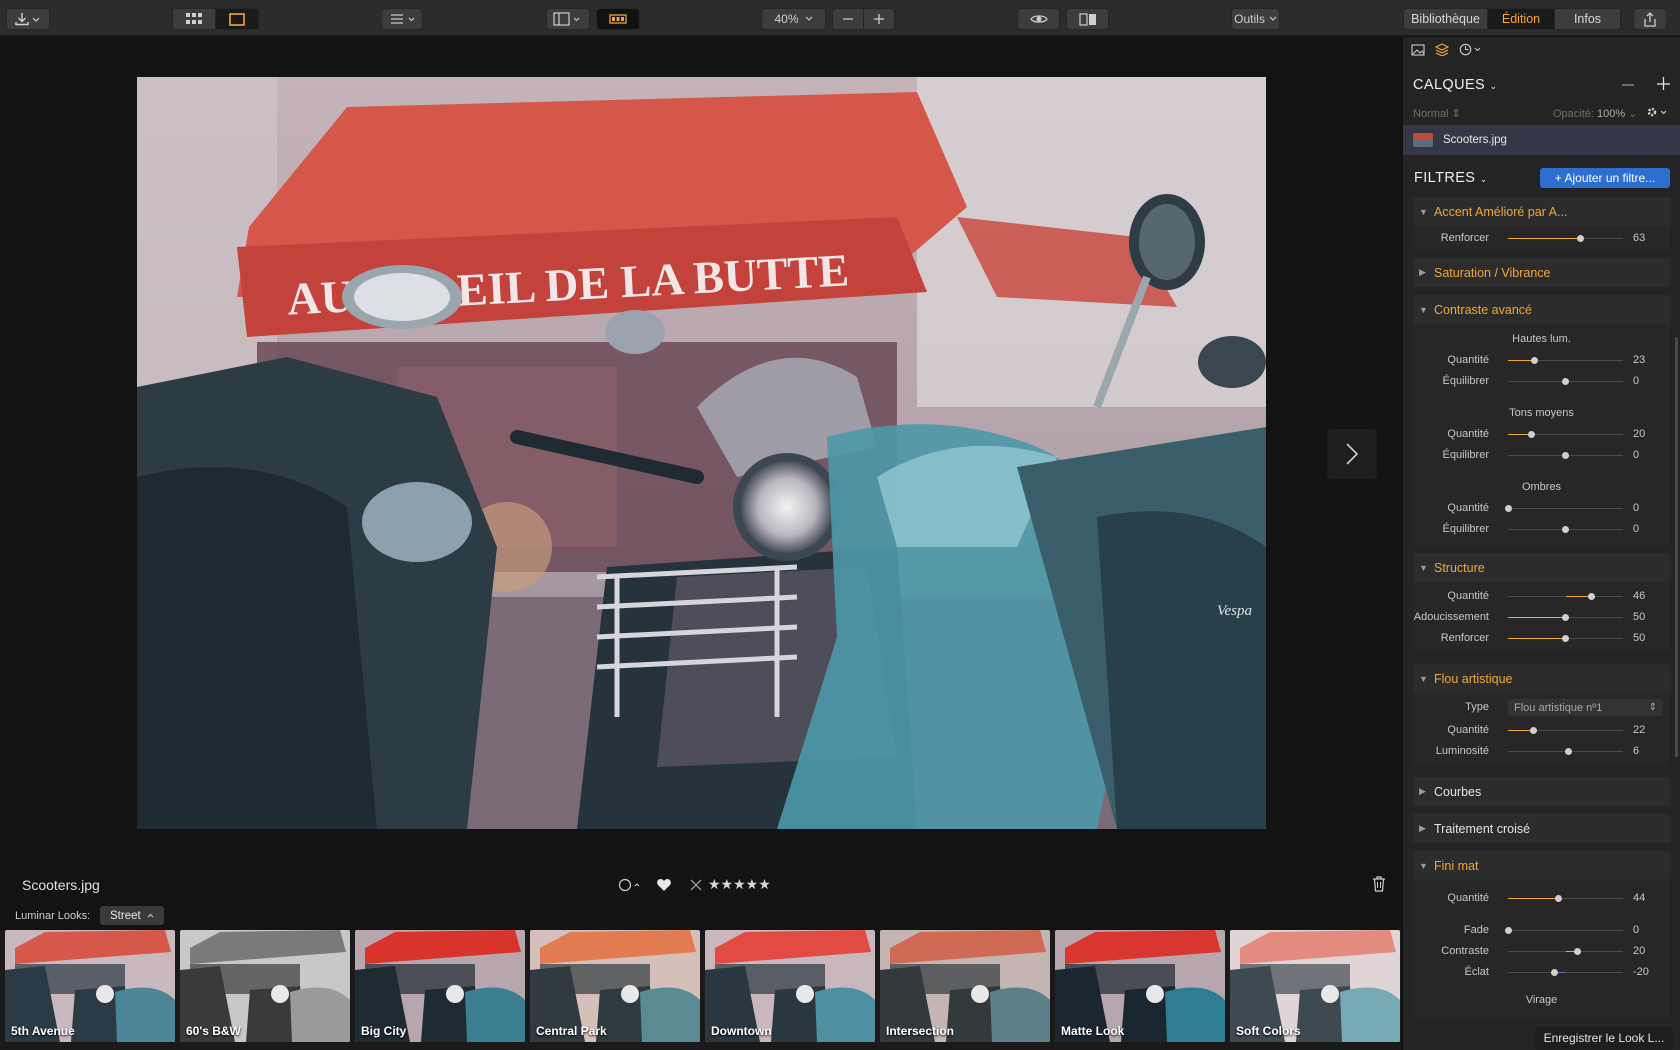 This screenshot has width=1680, height=1050. I want to click on slider-ombres-equilibrer: Équilibrer 0, so click(1541, 530).